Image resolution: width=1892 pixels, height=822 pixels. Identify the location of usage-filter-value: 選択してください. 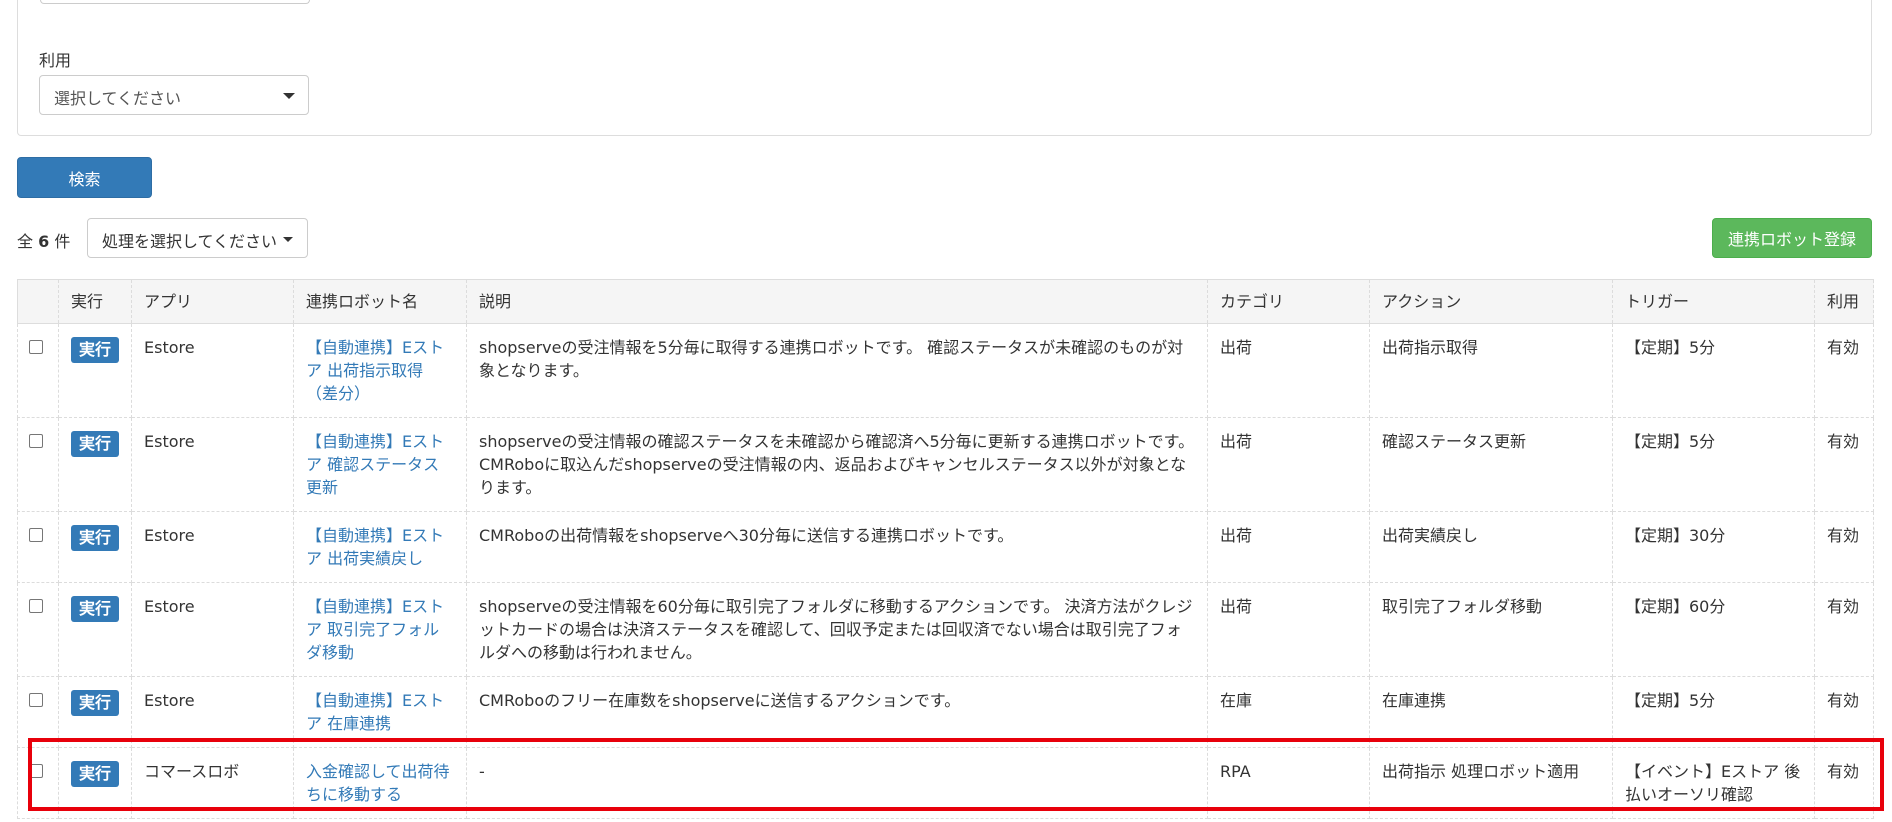
(118, 98).